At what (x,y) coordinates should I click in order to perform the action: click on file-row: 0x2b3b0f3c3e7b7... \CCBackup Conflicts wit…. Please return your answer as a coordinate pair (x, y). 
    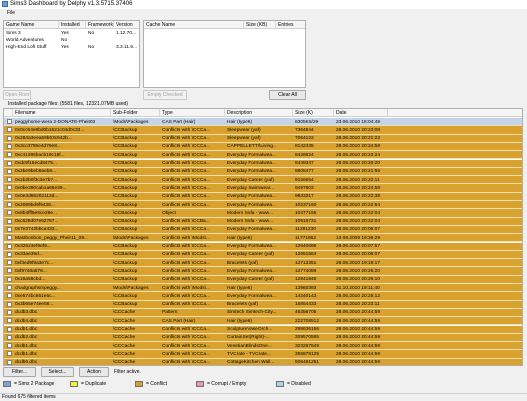
    Looking at the image, I should click on (263, 180).